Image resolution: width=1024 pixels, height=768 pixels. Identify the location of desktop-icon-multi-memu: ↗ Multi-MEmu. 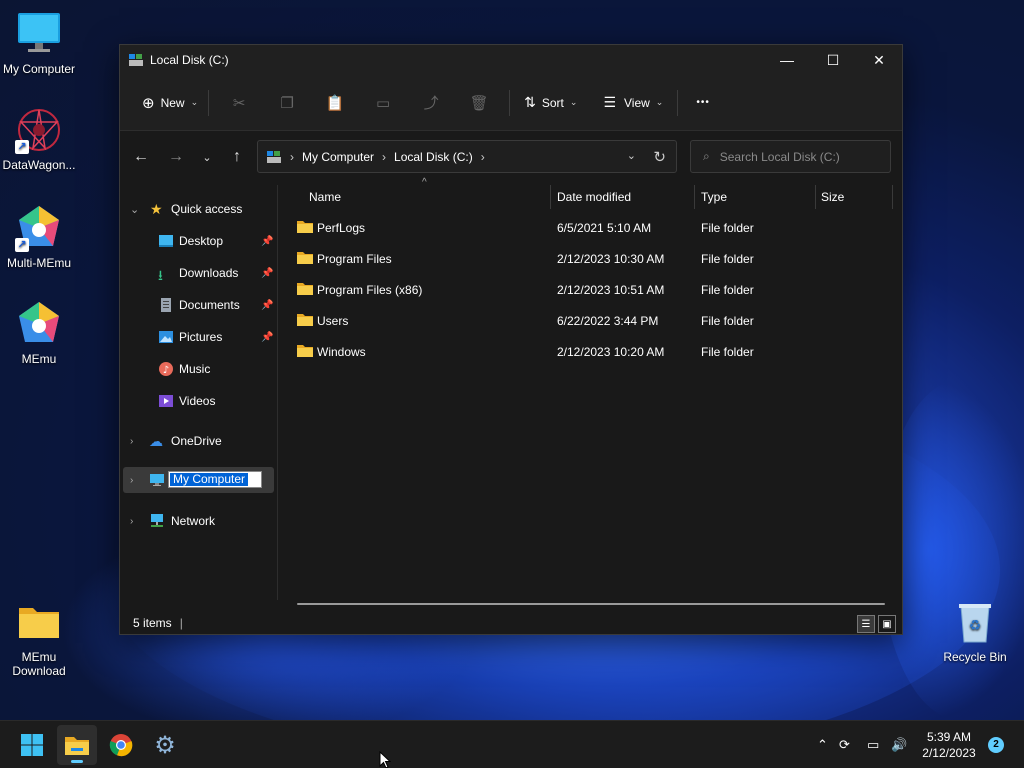
(39, 237).